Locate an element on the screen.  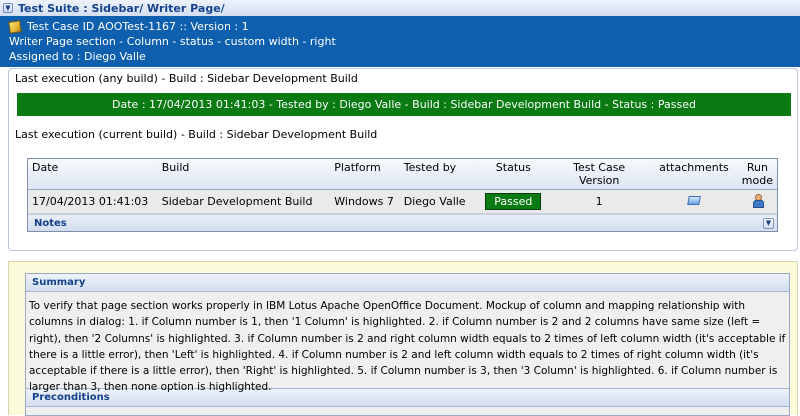
status-badge: Passed is located at coordinates (513, 201).